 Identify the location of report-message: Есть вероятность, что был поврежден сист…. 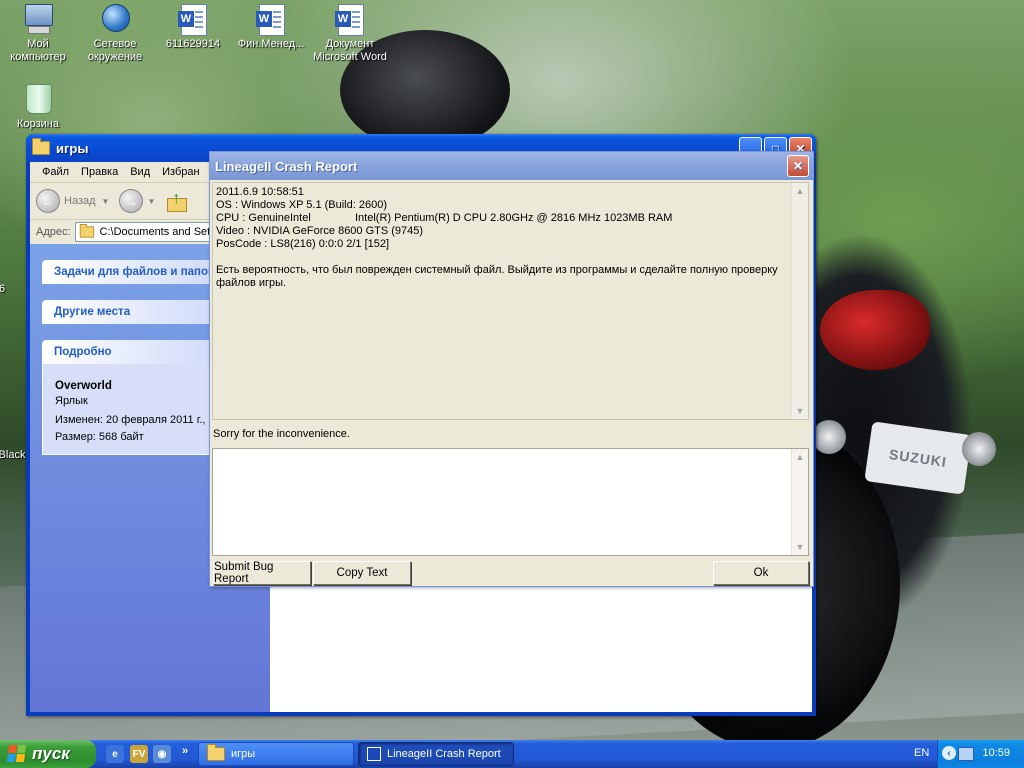
(497, 276).